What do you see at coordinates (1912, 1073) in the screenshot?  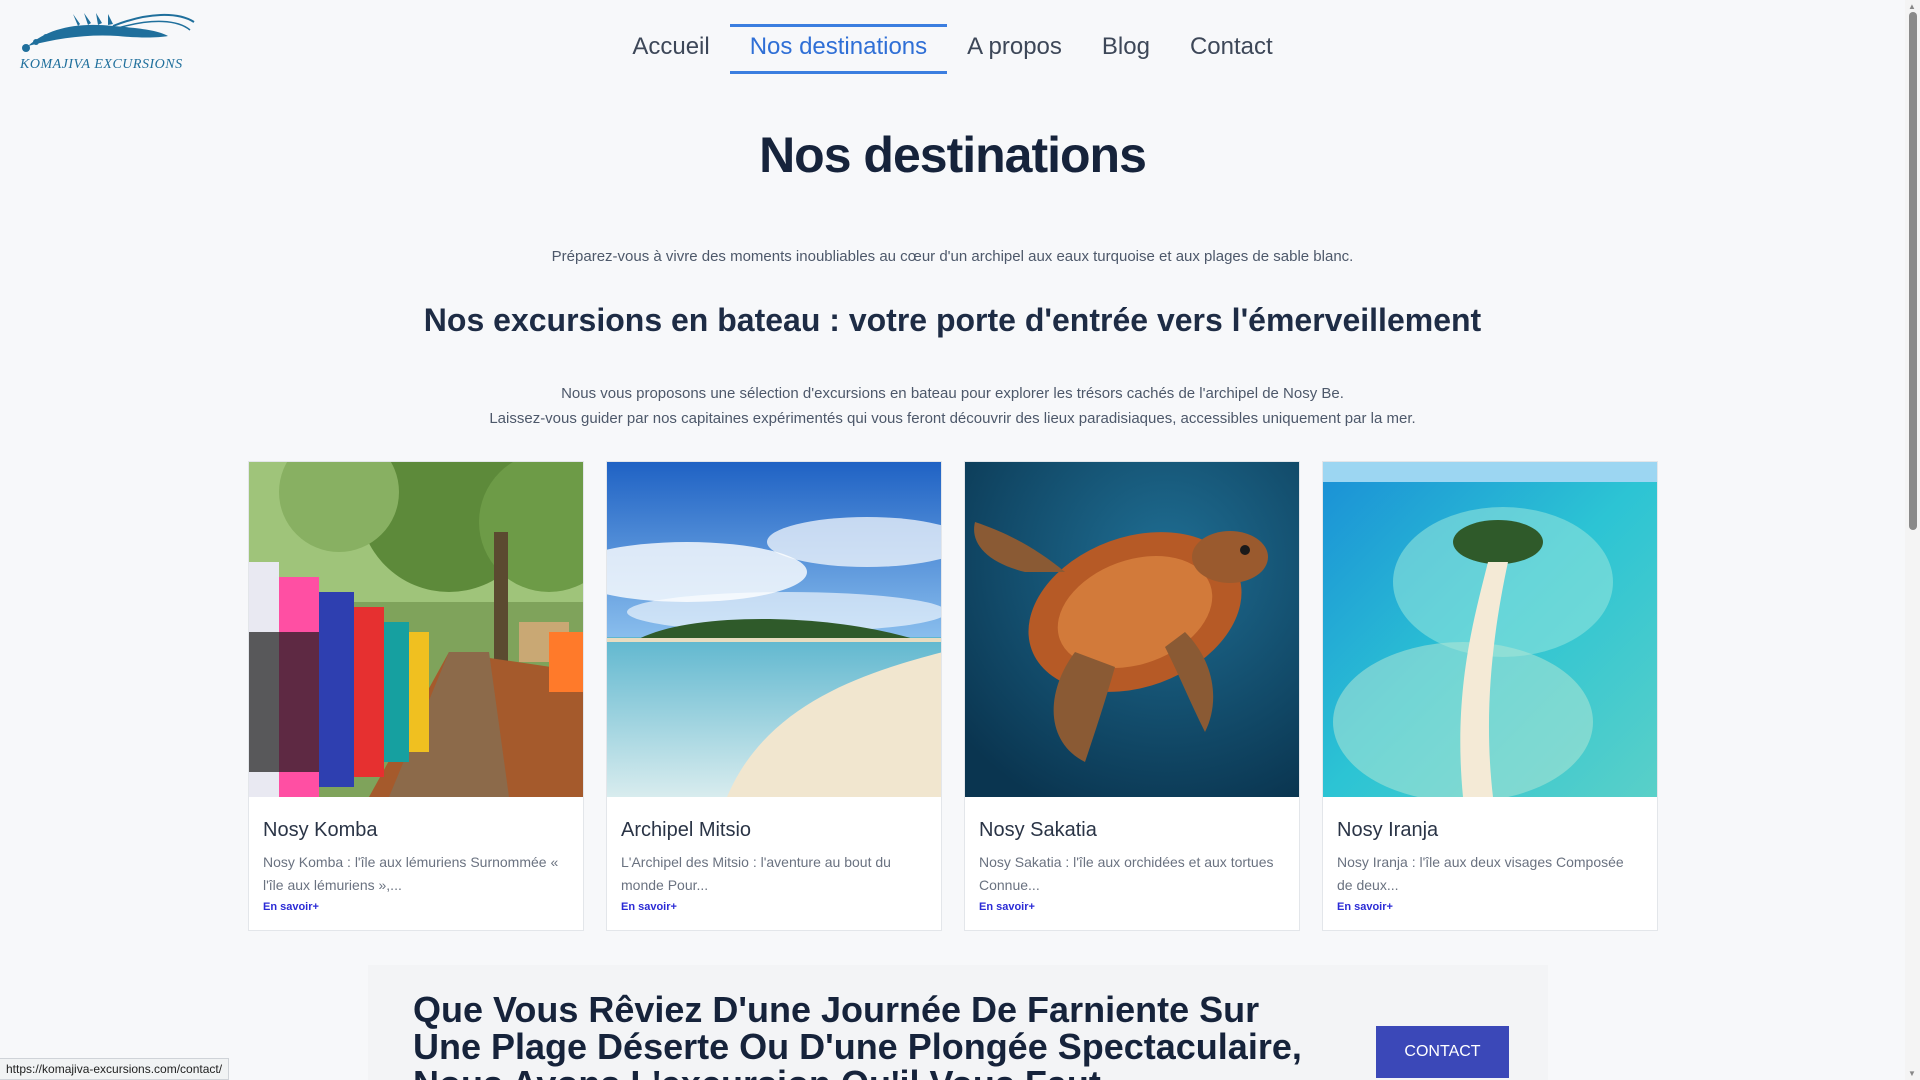 I see `scroll-down-icon: ▼` at bounding box center [1912, 1073].